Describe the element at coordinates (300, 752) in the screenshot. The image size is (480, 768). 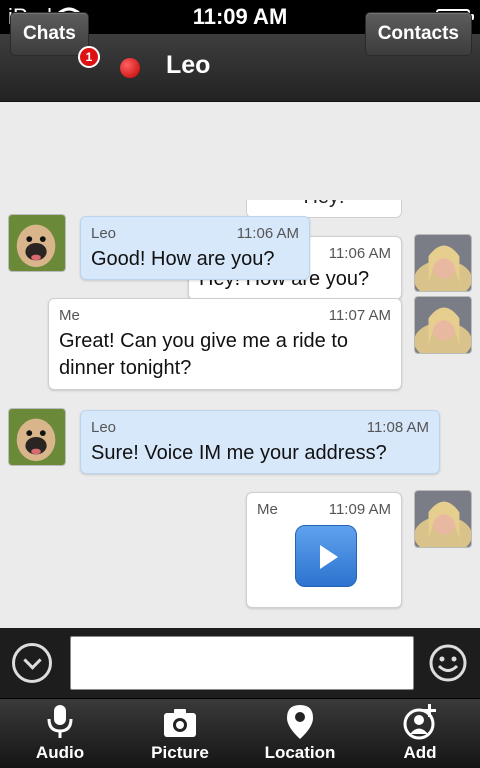
I see `tab-label: Location` at that location.